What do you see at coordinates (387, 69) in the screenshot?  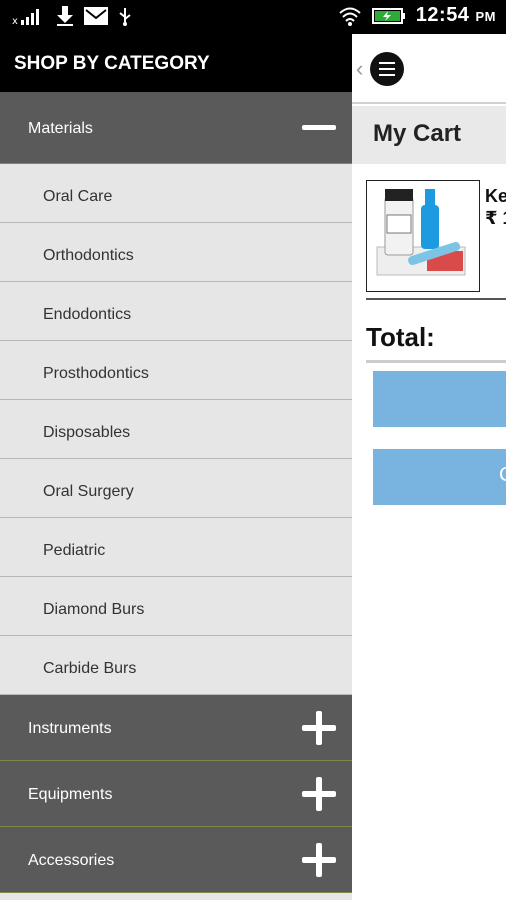 I see `menu-icon` at bounding box center [387, 69].